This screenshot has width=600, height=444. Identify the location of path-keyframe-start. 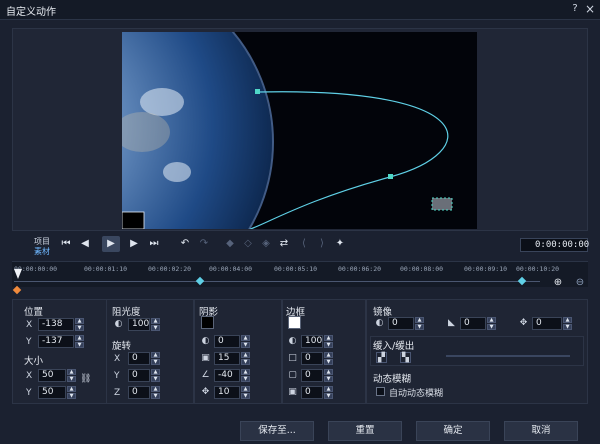
(257, 91).